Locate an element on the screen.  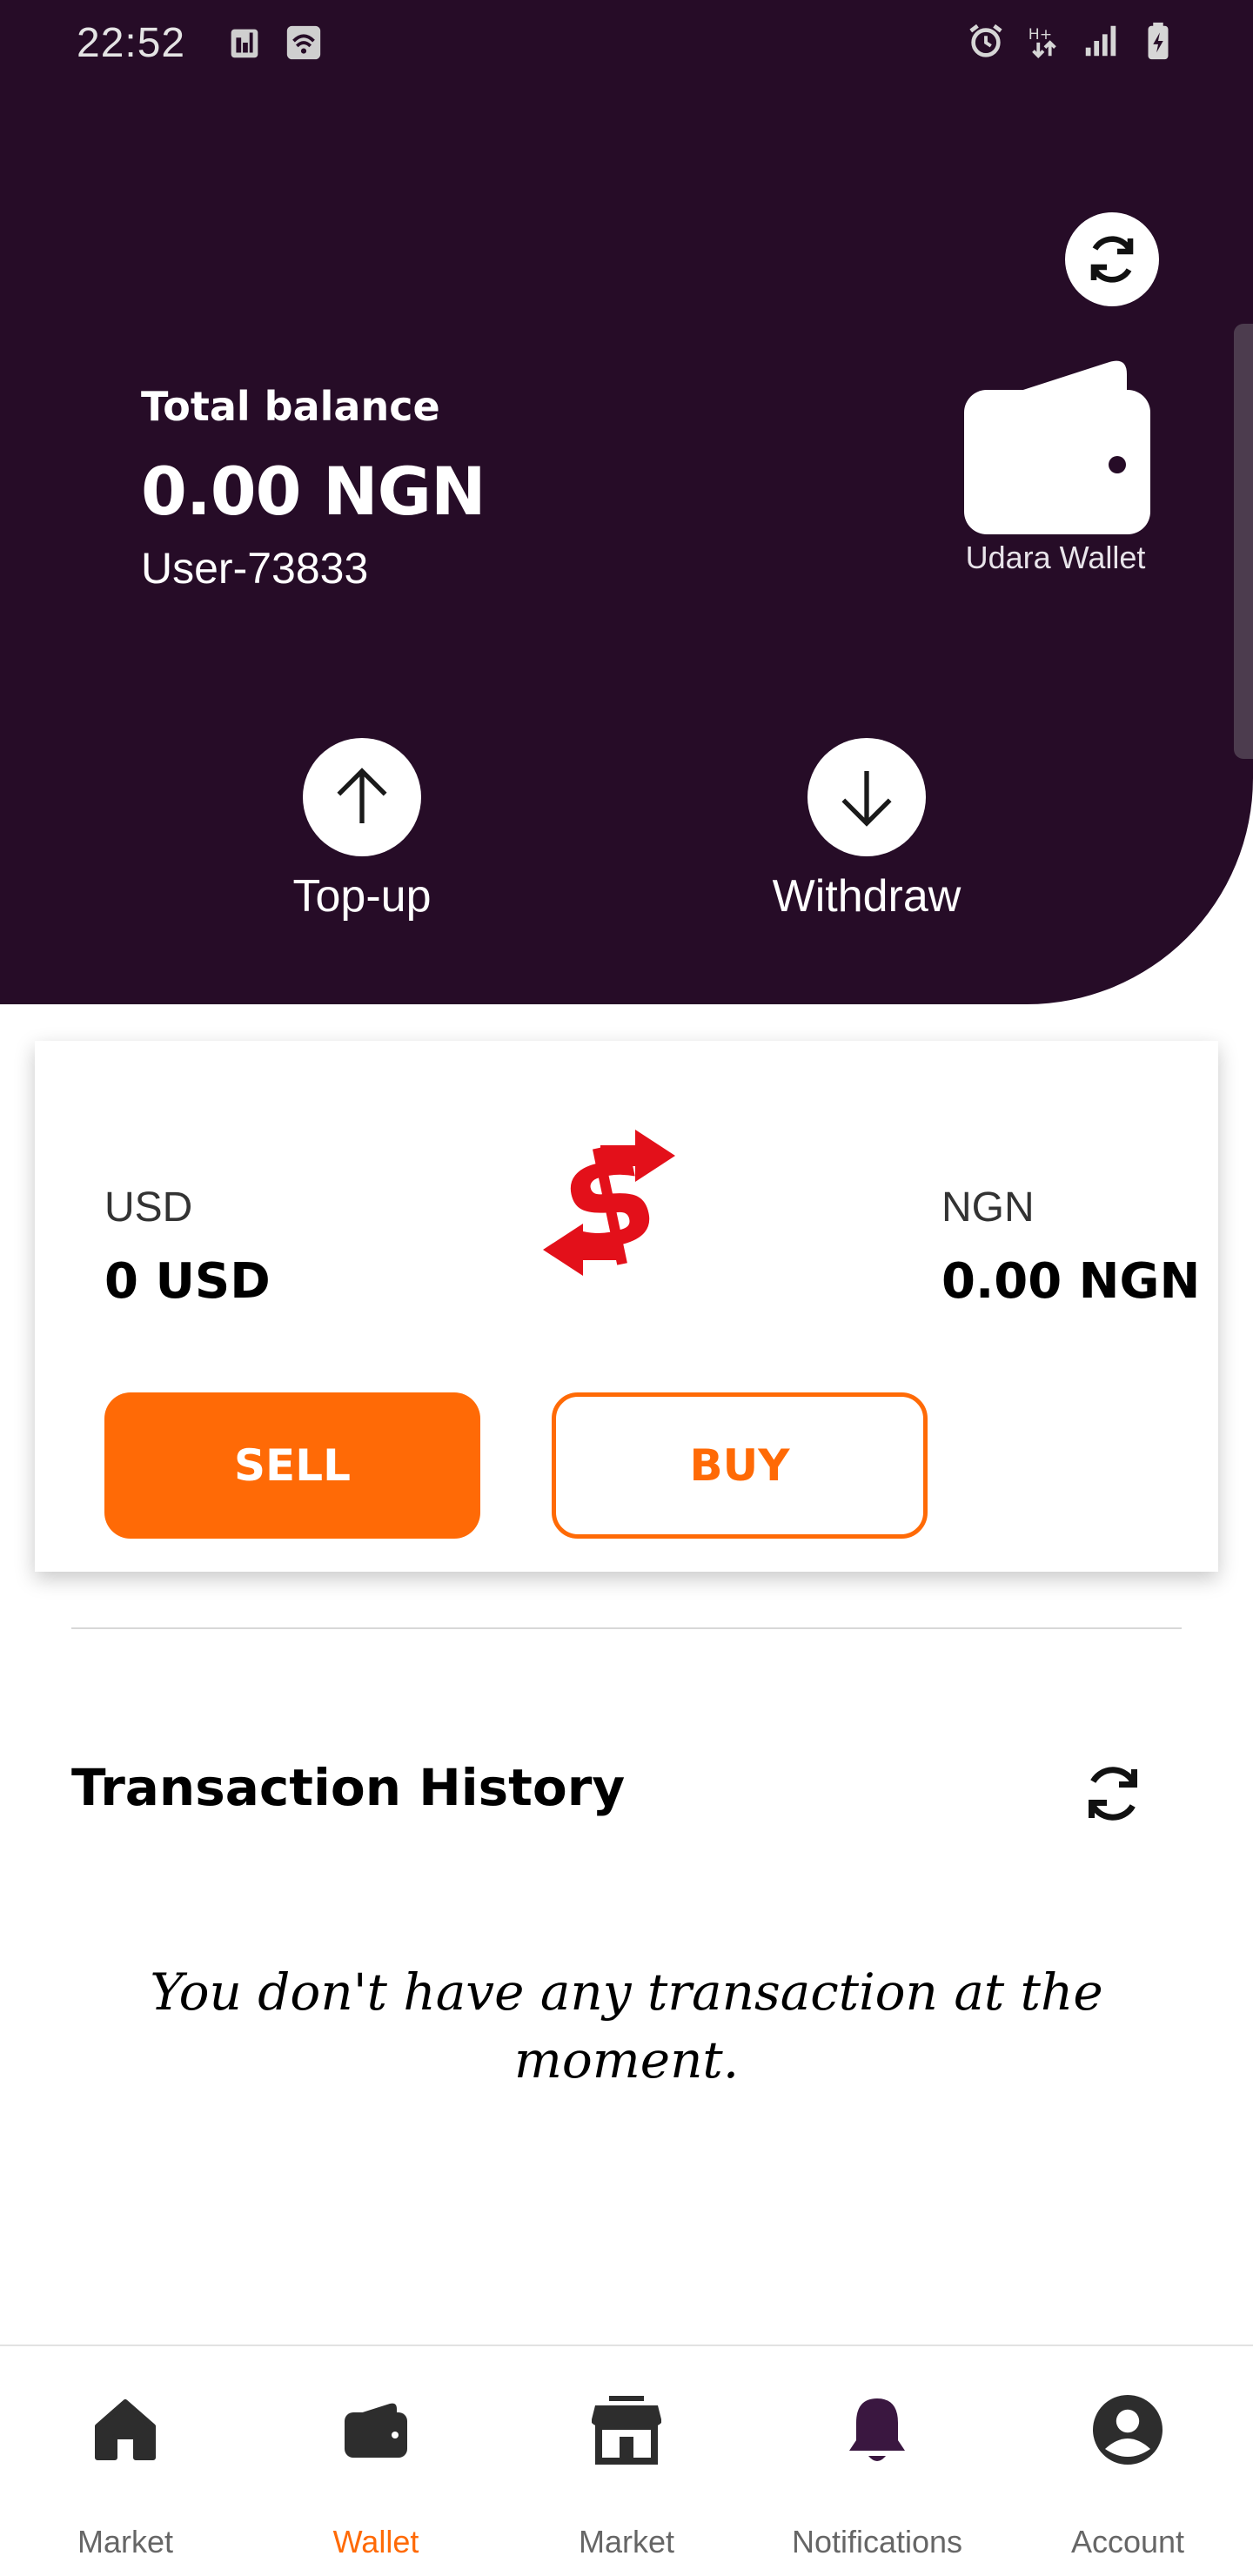
topup-circle is located at coordinates (362, 797).